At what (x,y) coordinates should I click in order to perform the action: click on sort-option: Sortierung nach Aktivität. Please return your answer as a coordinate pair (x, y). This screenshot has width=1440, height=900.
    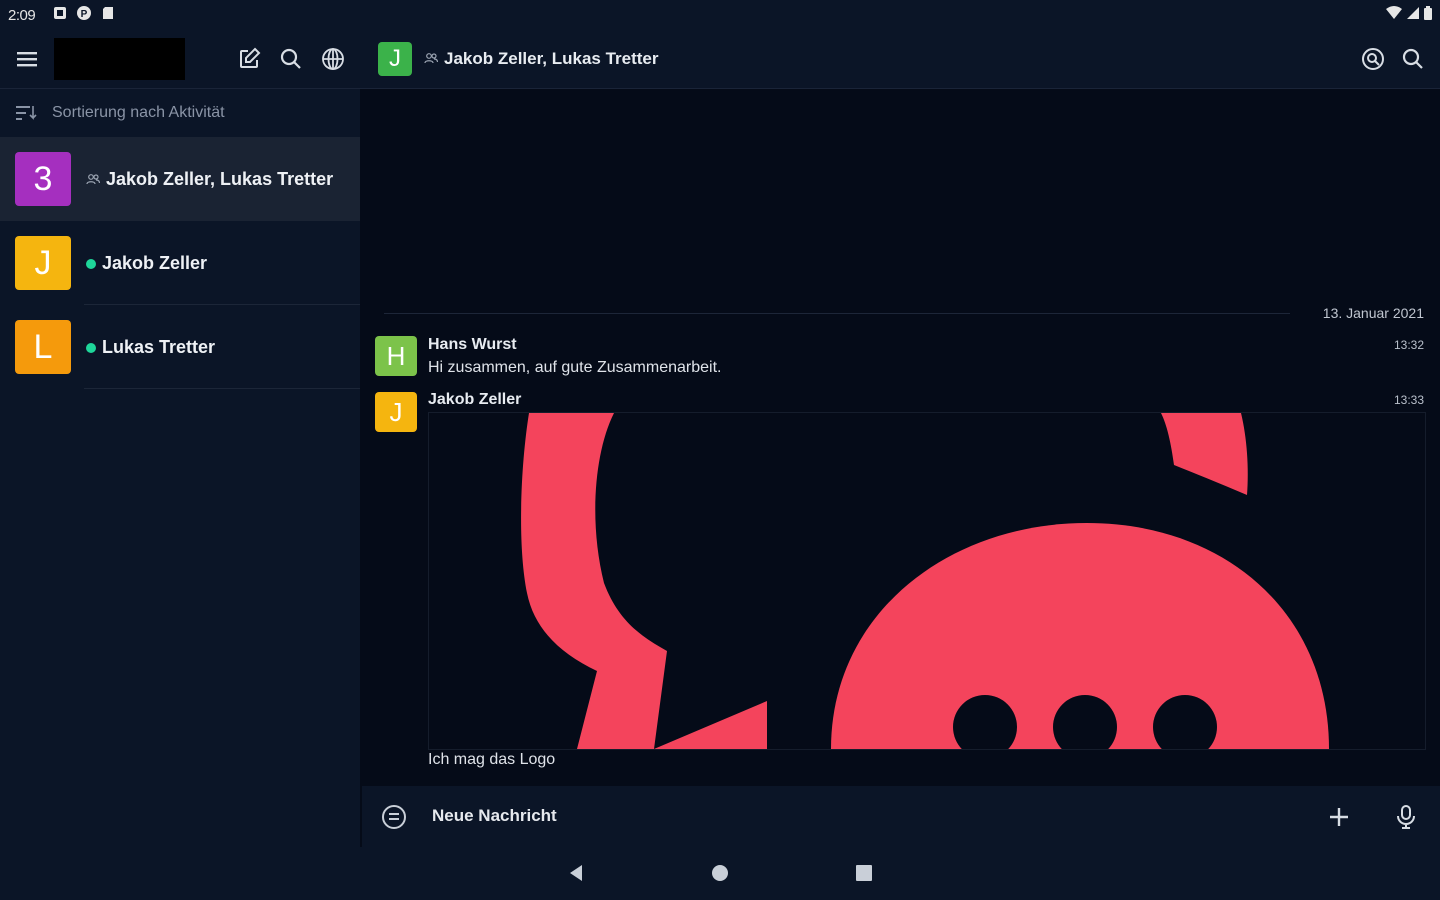
    Looking at the image, I should click on (180, 113).